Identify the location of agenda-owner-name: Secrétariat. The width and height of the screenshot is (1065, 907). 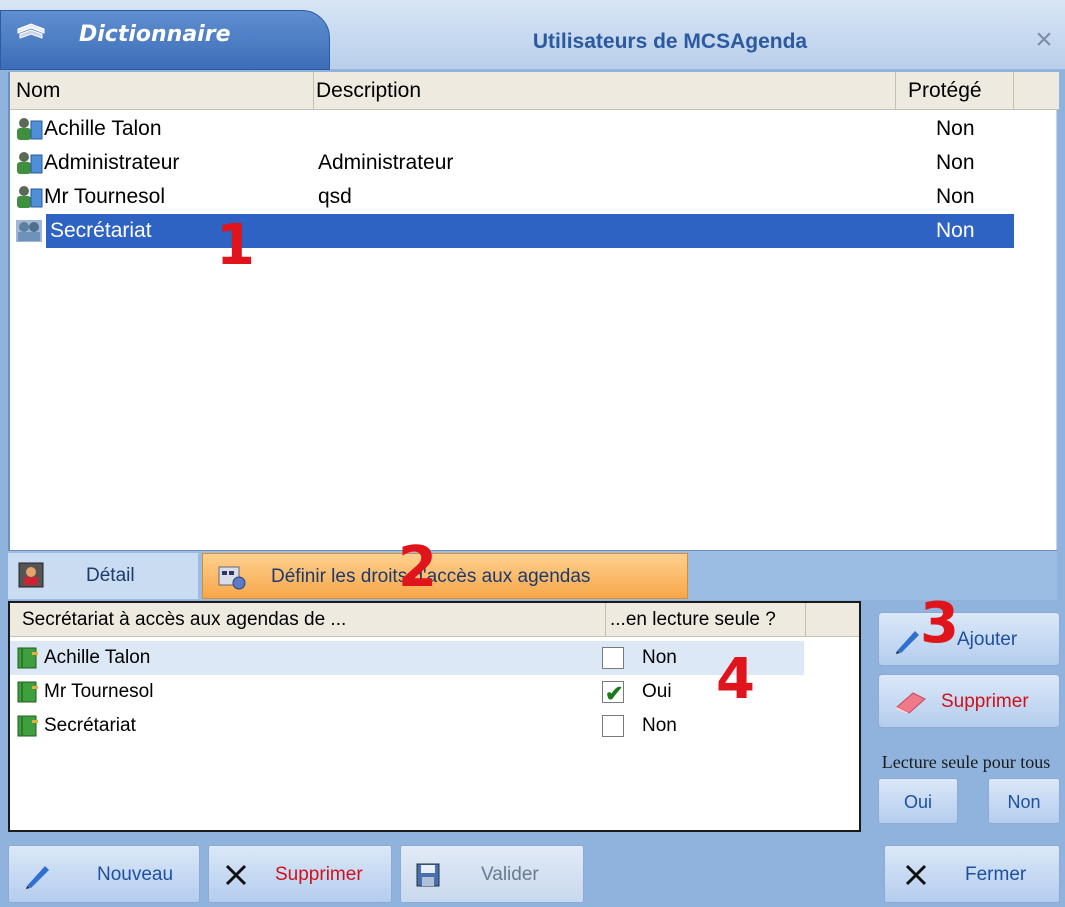
(90, 725).